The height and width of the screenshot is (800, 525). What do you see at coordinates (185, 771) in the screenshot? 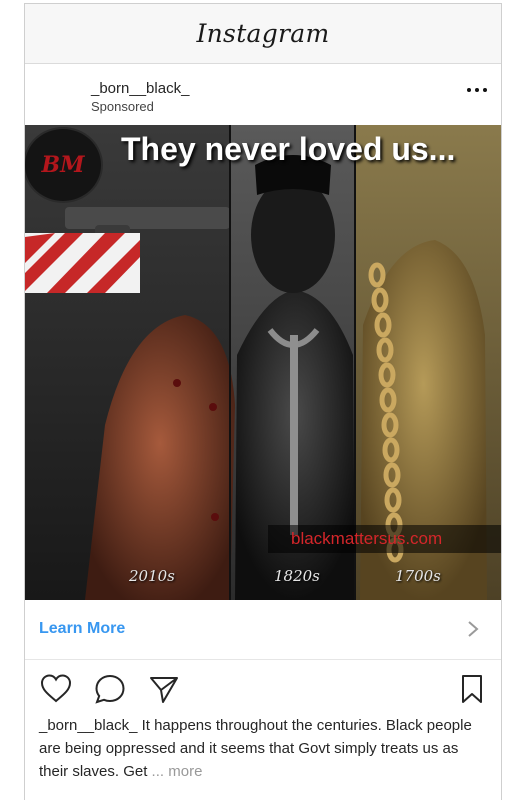
I see `caption-more-link: more` at bounding box center [185, 771].